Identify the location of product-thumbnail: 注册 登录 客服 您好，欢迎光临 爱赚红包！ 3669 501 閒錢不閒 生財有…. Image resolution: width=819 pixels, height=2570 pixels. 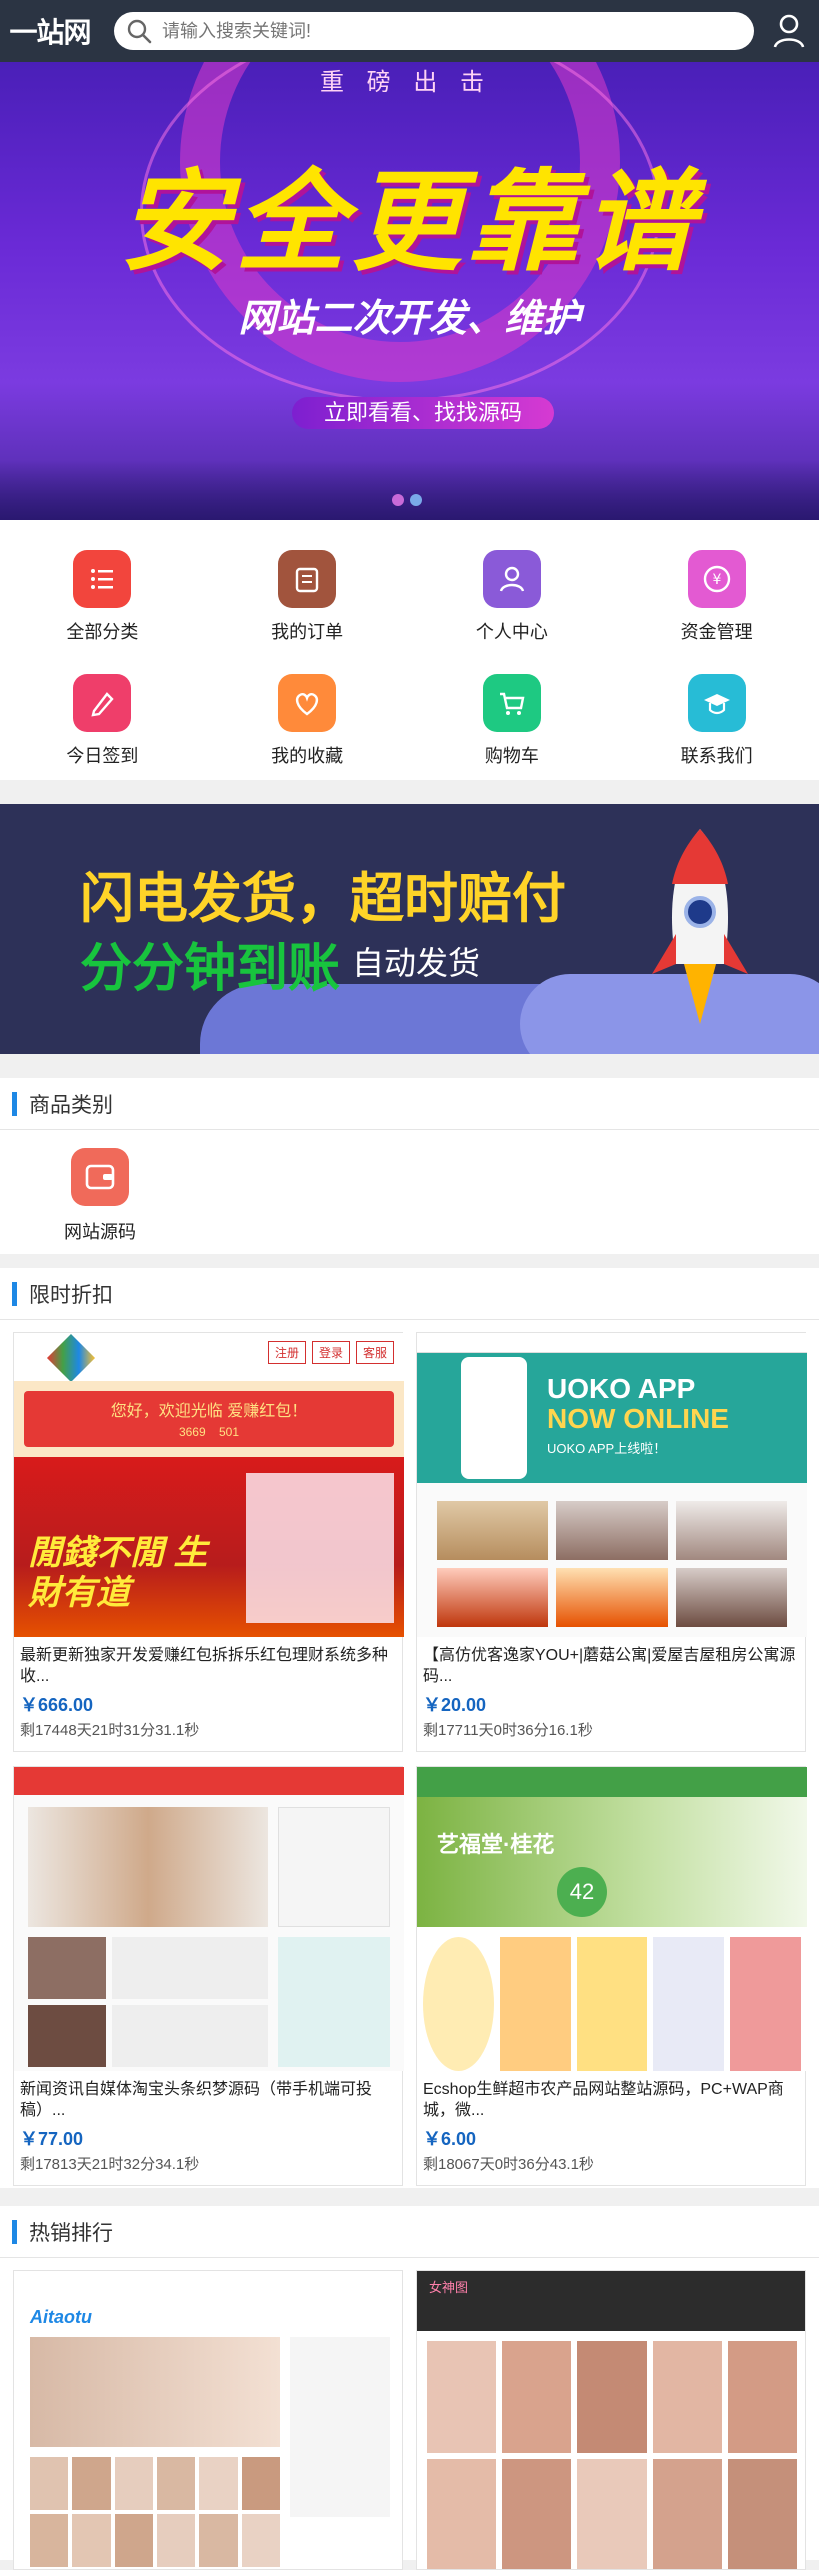
(209, 1485).